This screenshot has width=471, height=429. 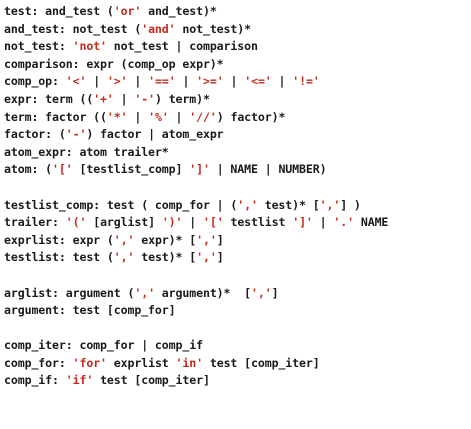 I want to click on string-literal: 'not', so click(x=89, y=46).